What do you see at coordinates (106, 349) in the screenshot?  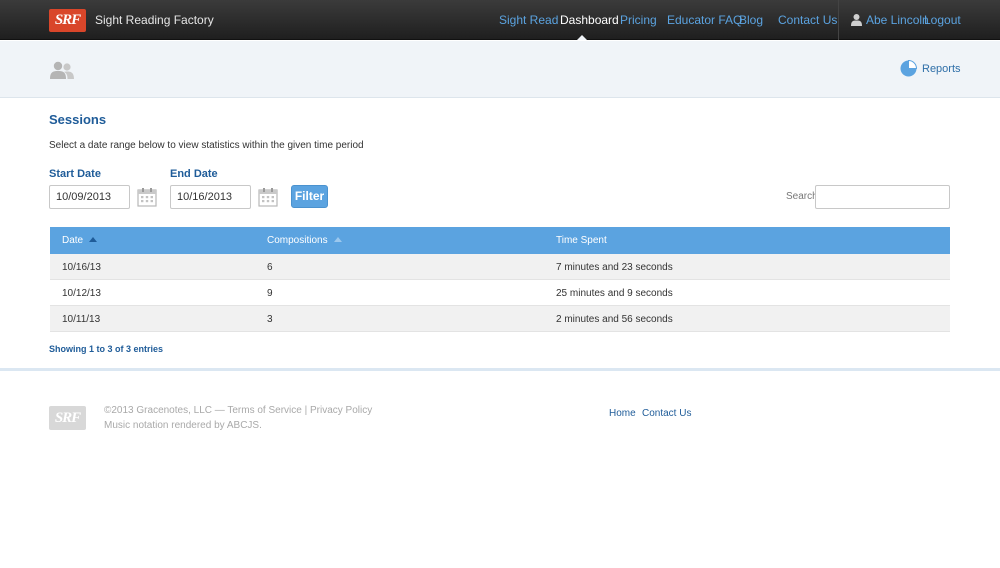 I see `table-info: Showing 1 to 3 of 3 entries` at bounding box center [106, 349].